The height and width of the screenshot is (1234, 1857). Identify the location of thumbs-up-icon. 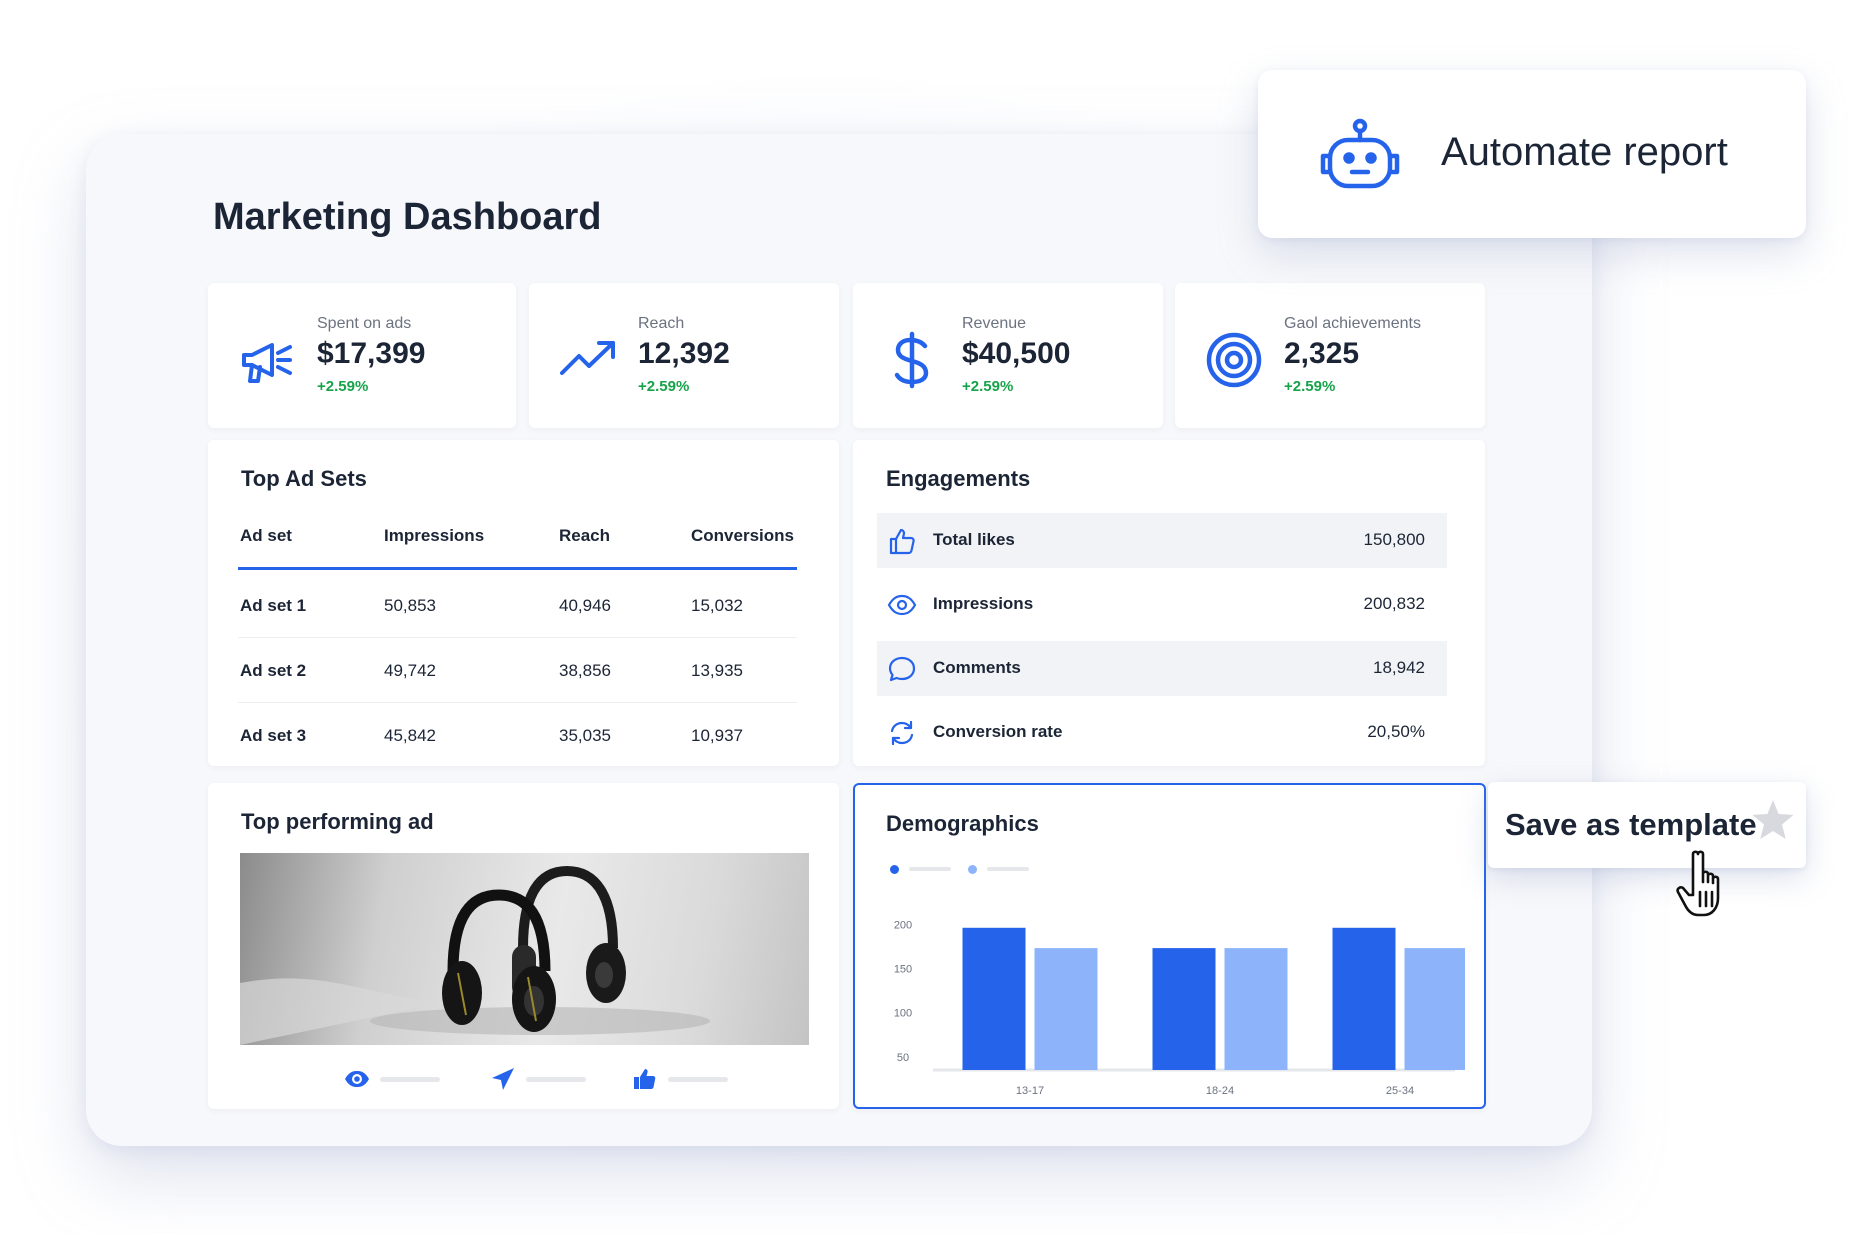
(902, 541).